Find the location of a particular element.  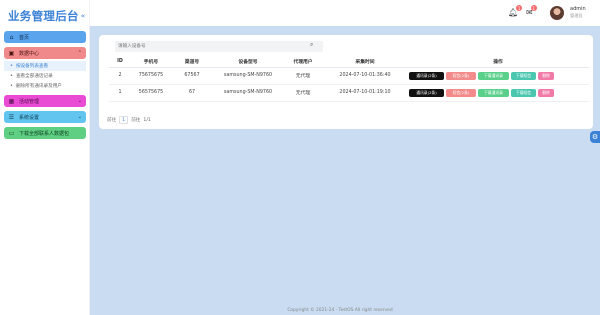

page-number: 1 is located at coordinates (124, 120).